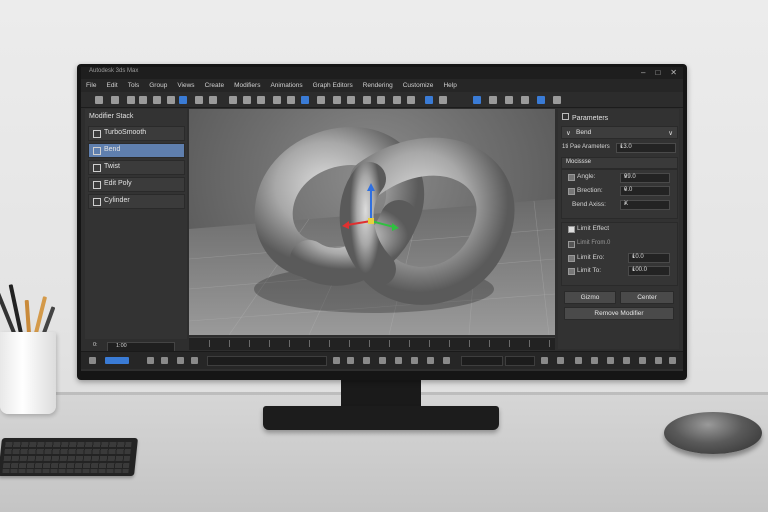 This screenshot has width=768, height=512. Describe the element at coordinates (571, 271) in the screenshot. I see `limit-to-checkbox` at that location.